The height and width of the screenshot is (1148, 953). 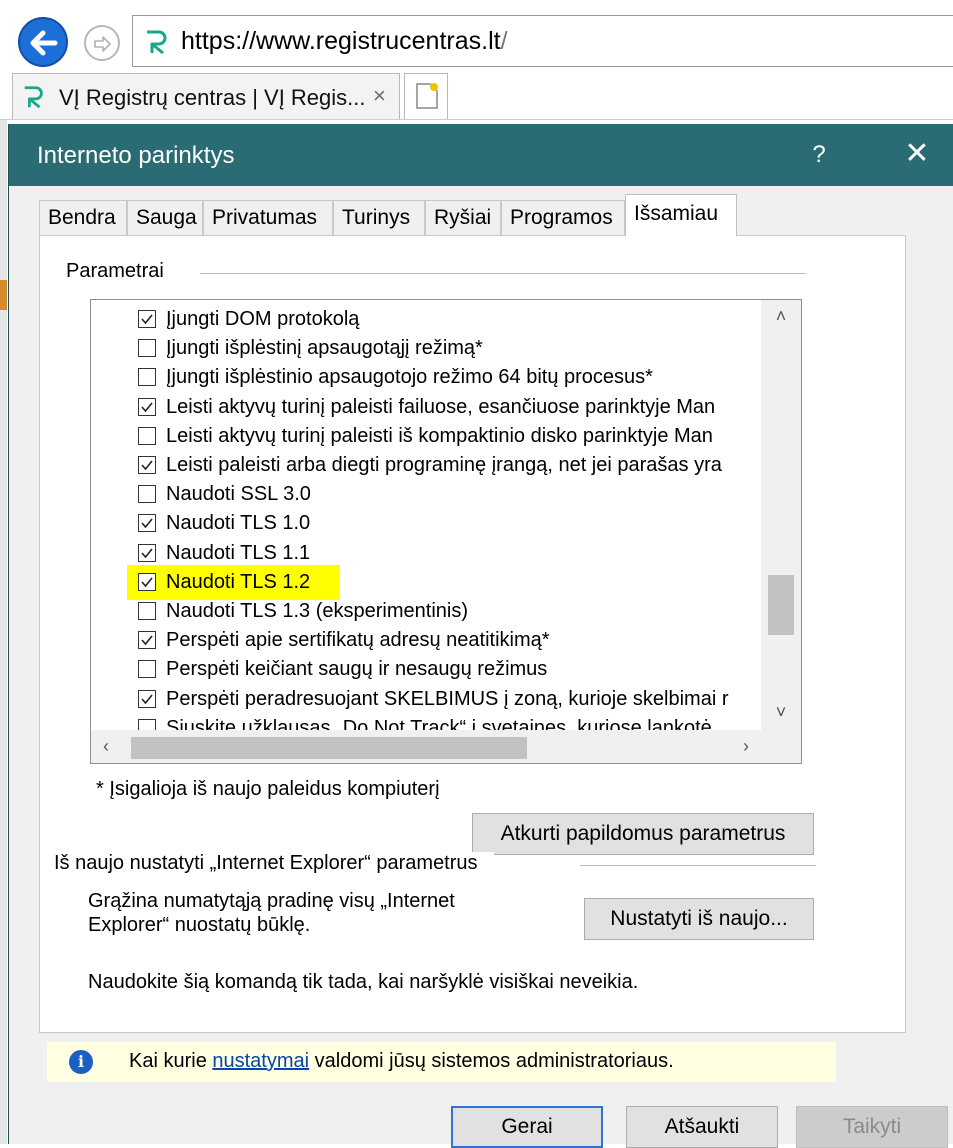 I want to click on scroll-corner, so click(x=781, y=746).